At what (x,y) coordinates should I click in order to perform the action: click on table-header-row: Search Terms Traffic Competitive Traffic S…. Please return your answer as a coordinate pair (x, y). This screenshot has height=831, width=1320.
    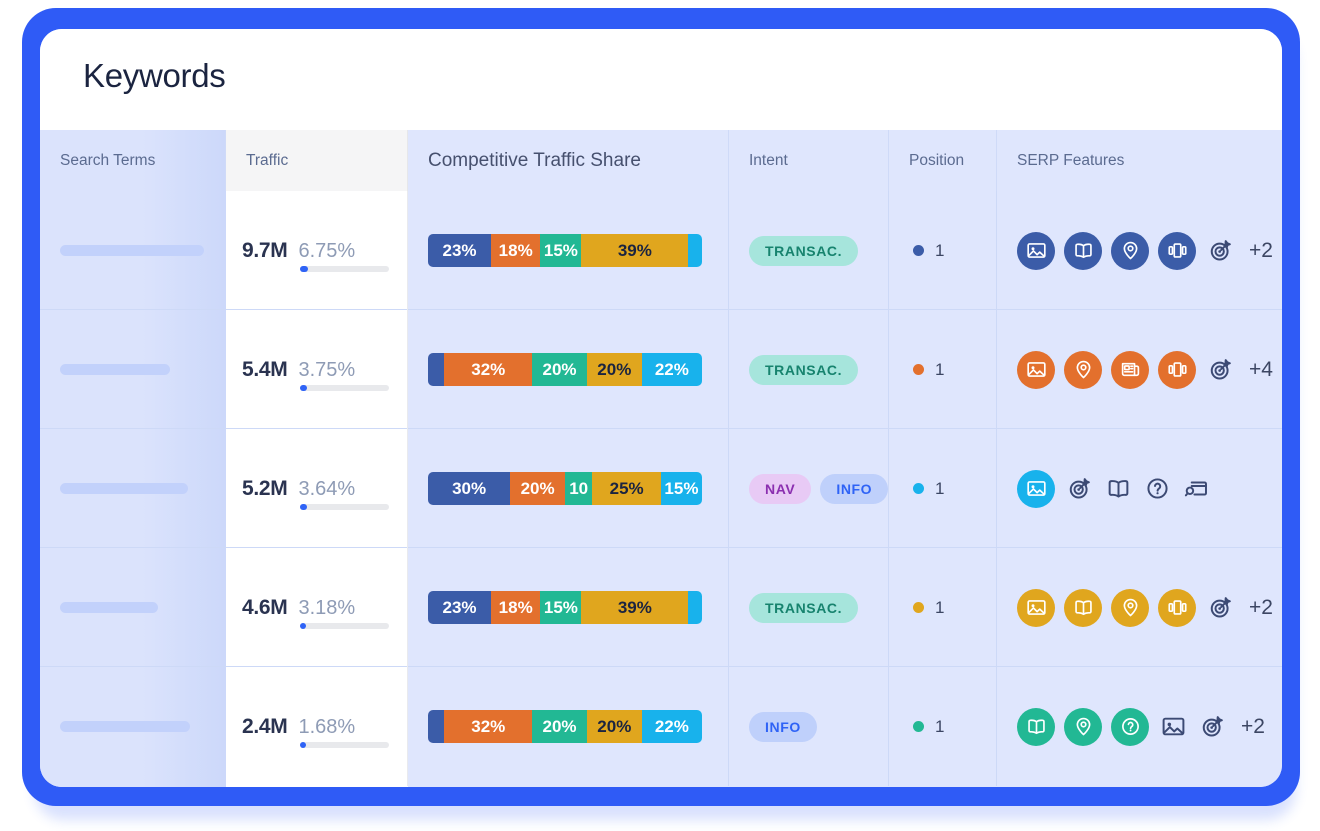
    Looking at the image, I should click on (661, 160).